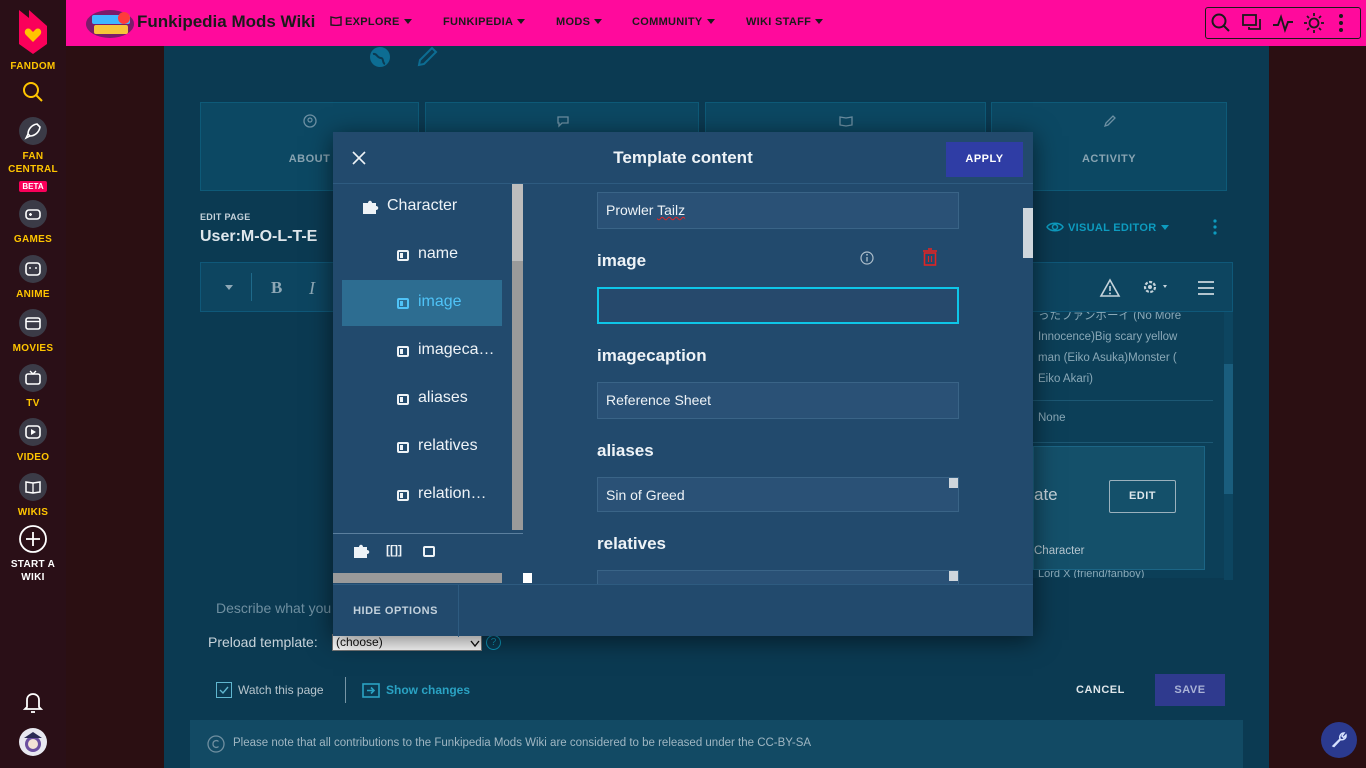 The image size is (1366, 768). I want to click on outline-param-aliases: aliases, so click(422, 399).